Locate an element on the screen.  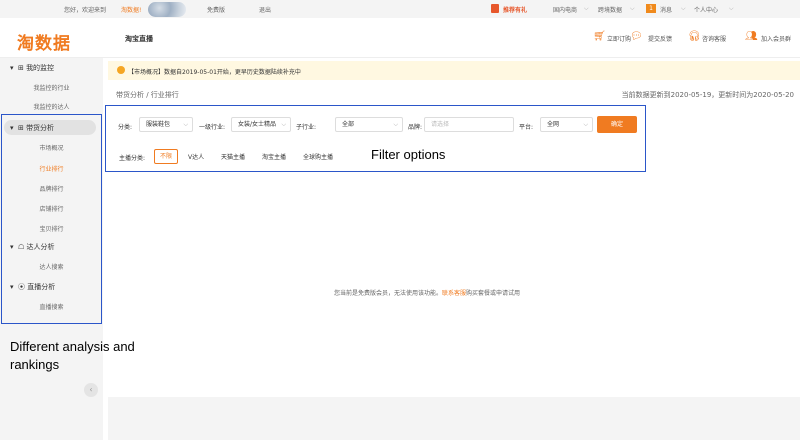
headset-icon: 🎧︎ is located at coordinates (694, 36).